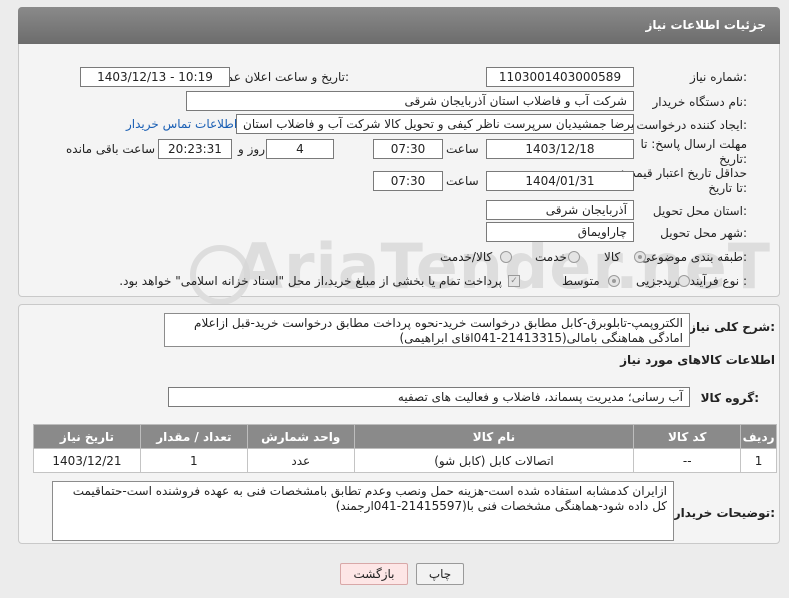  I want to click on need-number-label: شماره نیاز:, so click(718, 77).